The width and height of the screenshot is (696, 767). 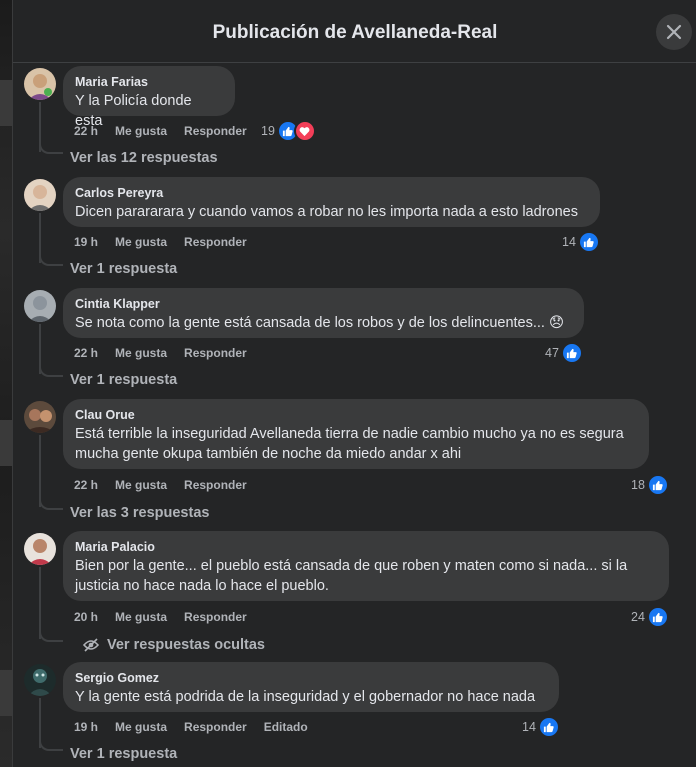 I want to click on dialog-title: Publicación de Avellaneda-Real, so click(x=355, y=32).